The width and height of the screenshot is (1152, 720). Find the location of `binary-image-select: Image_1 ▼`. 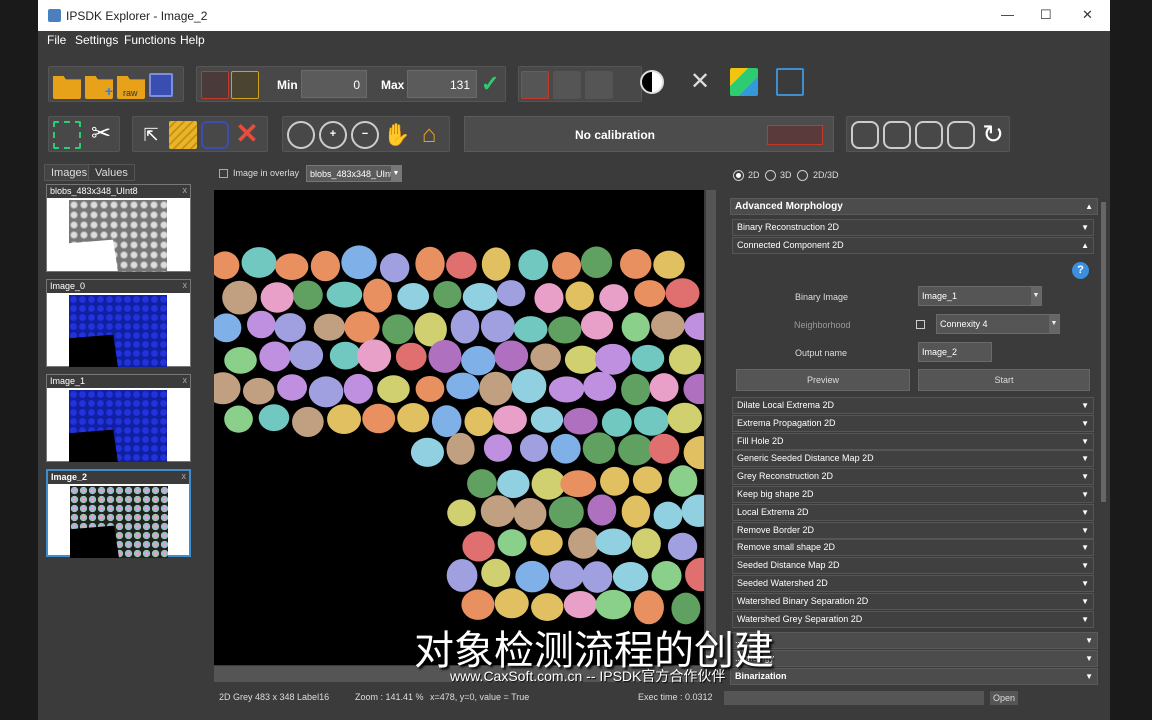

binary-image-select: Image_1 ▼ is located at coordinates (980, 296).